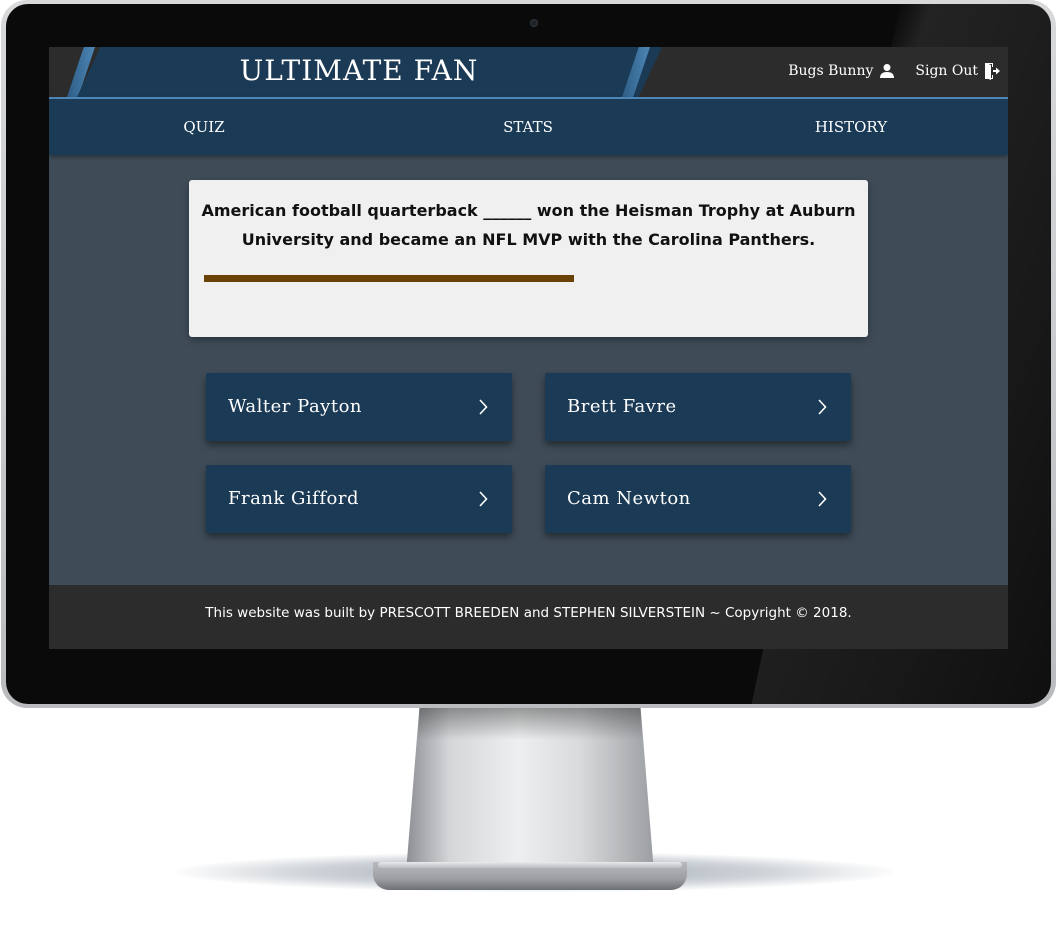 This screenshot has width=1057, height=927. I want to click on user-area: Bugs Bunny Sign Out, so click(894, 71).